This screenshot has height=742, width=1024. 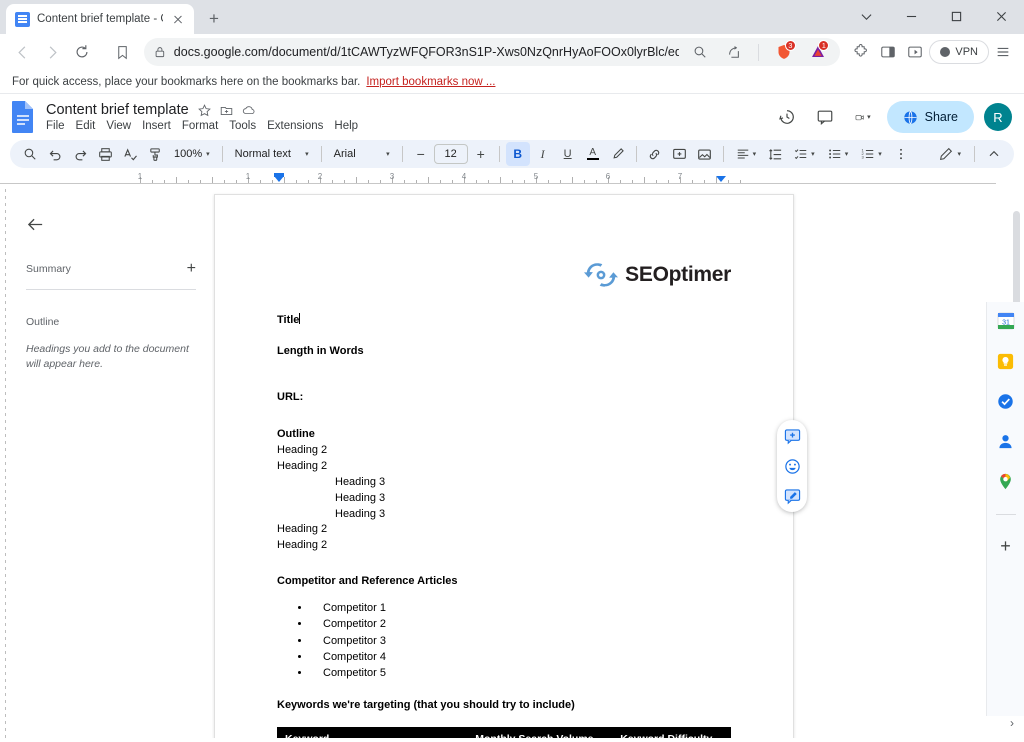 What do you see at coordinates (80, 154) in the screenshot?
I see `redo-icon` at bounding box center [80, 154].